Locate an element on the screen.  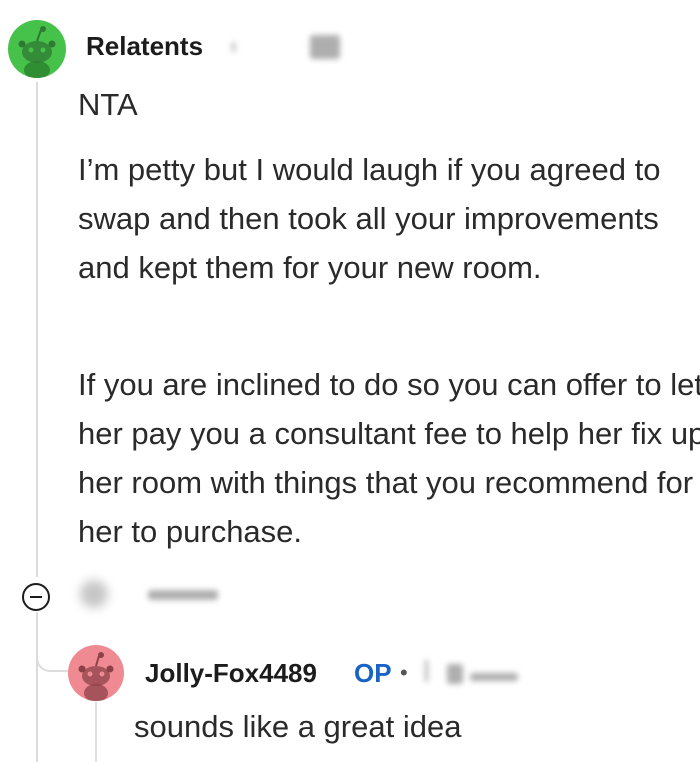
vote-count-redacted is located at coordinates (183, 595).